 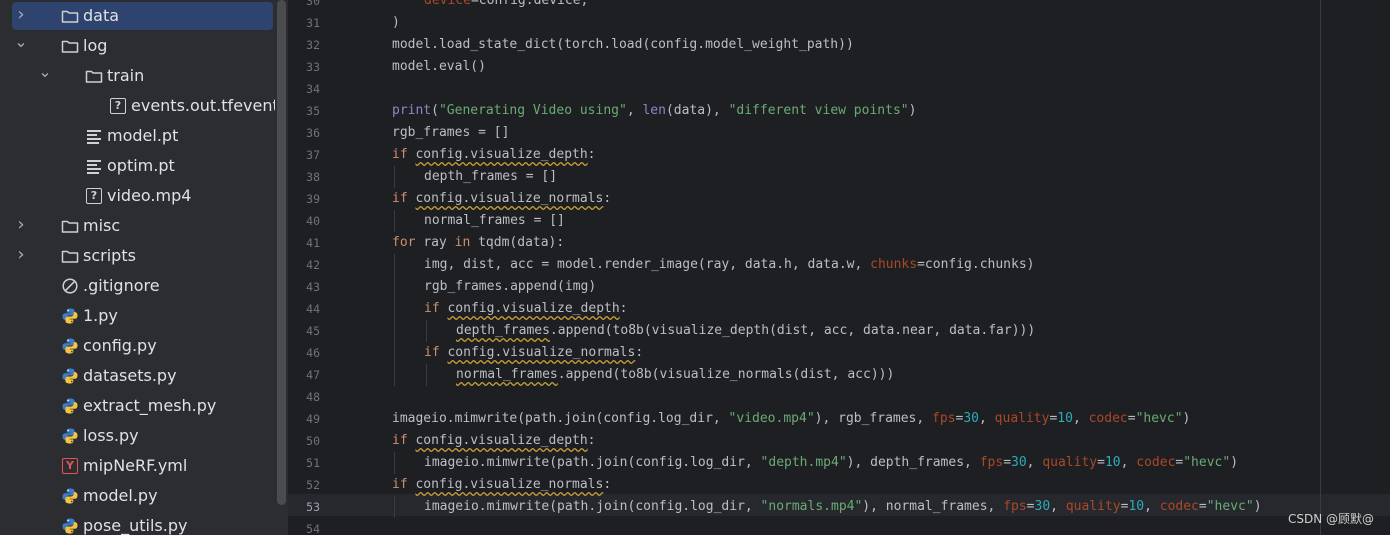 What do you see at coordinates (137, 376) in the screenshot?
I see `tree-item-datasets-py: datasets.py` at bounding box center [137, 376].